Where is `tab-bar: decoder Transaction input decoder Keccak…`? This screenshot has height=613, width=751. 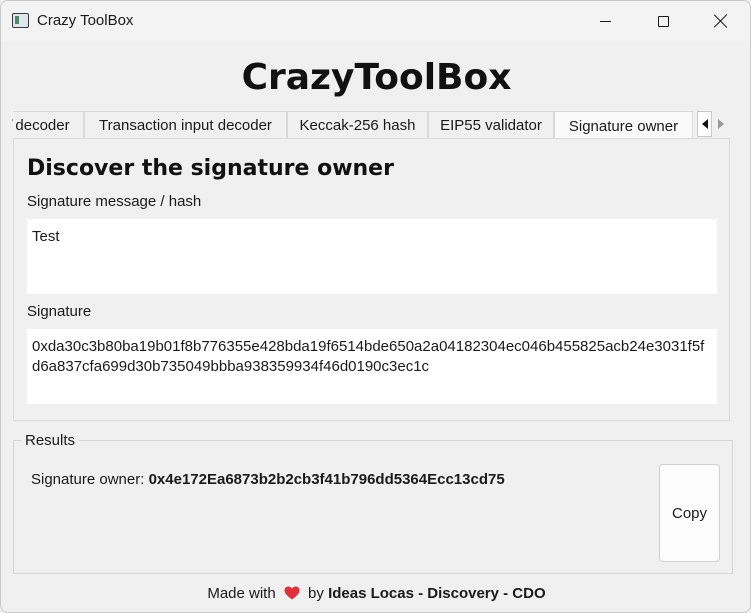
tab-bar: decoder Transaction input decoder Keccak… is located at coordinates (353, 125).